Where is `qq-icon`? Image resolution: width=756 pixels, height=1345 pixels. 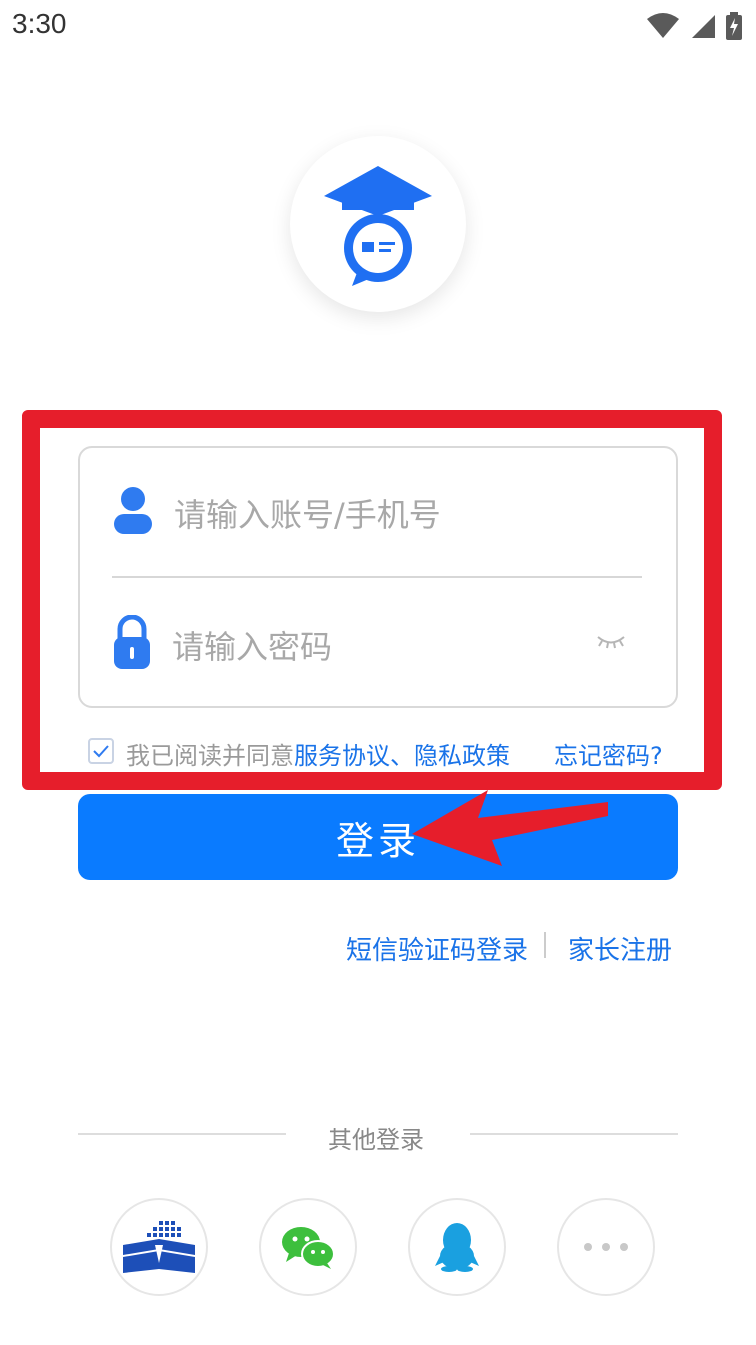
qq-icon is located at coordinates (457, 1247).